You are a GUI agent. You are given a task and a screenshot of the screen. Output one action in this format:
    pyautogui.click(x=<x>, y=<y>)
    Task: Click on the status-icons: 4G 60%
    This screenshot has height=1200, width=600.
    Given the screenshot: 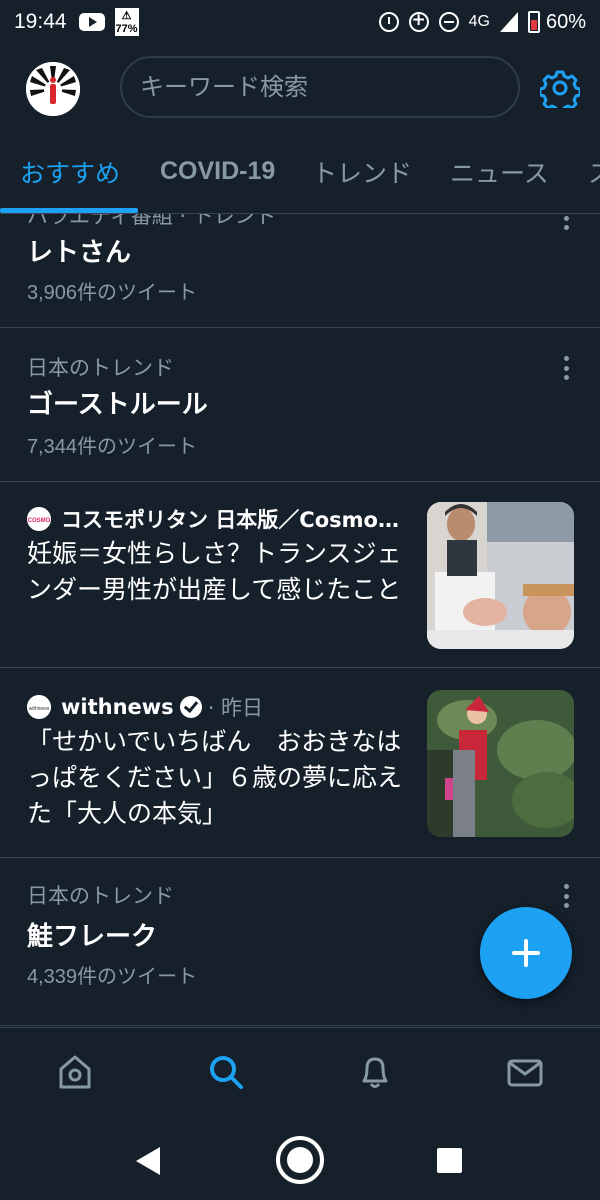 What is the action you would take?
    pyautogui.click(x=482, y=22)
    